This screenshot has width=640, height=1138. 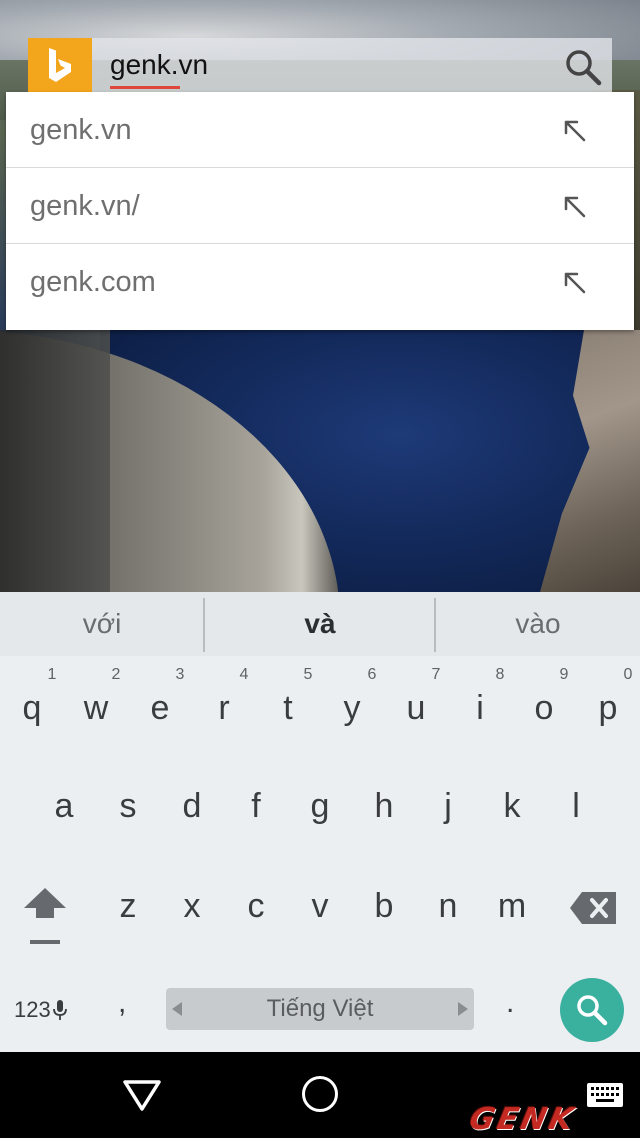 I want to click on key-label: j, so click(x=448, y=806).